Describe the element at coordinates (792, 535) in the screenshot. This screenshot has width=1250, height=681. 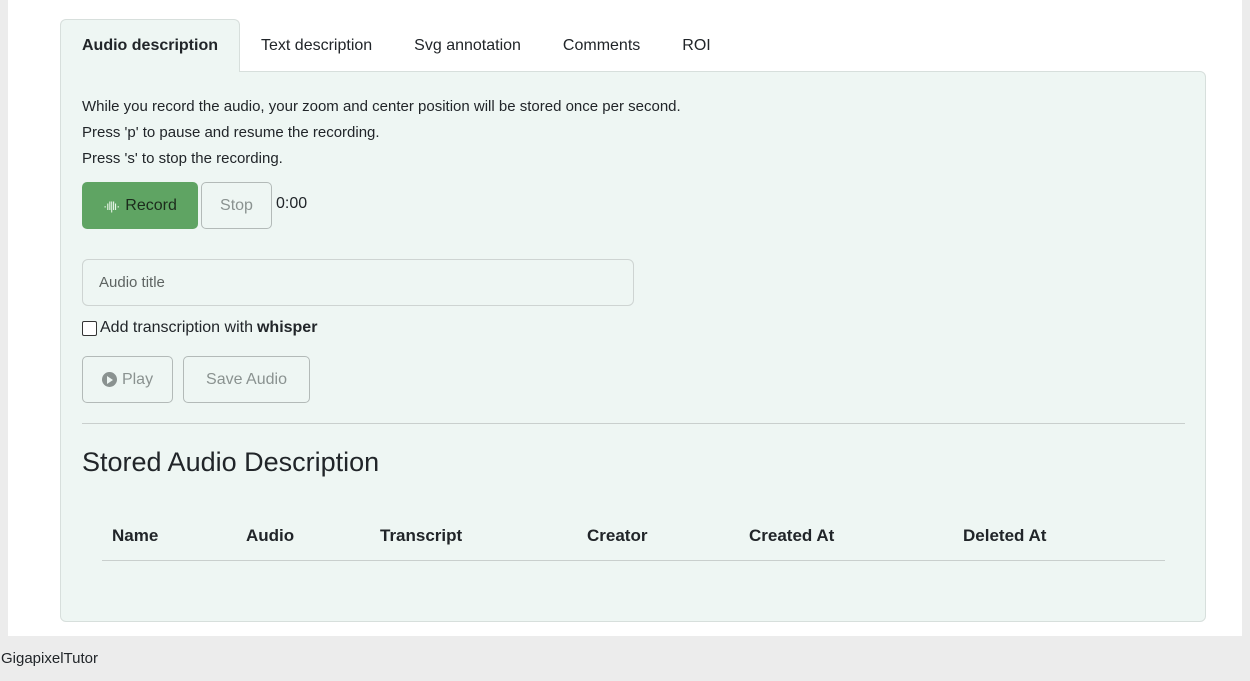
I see `column-header-created-at: Created At` at that location.